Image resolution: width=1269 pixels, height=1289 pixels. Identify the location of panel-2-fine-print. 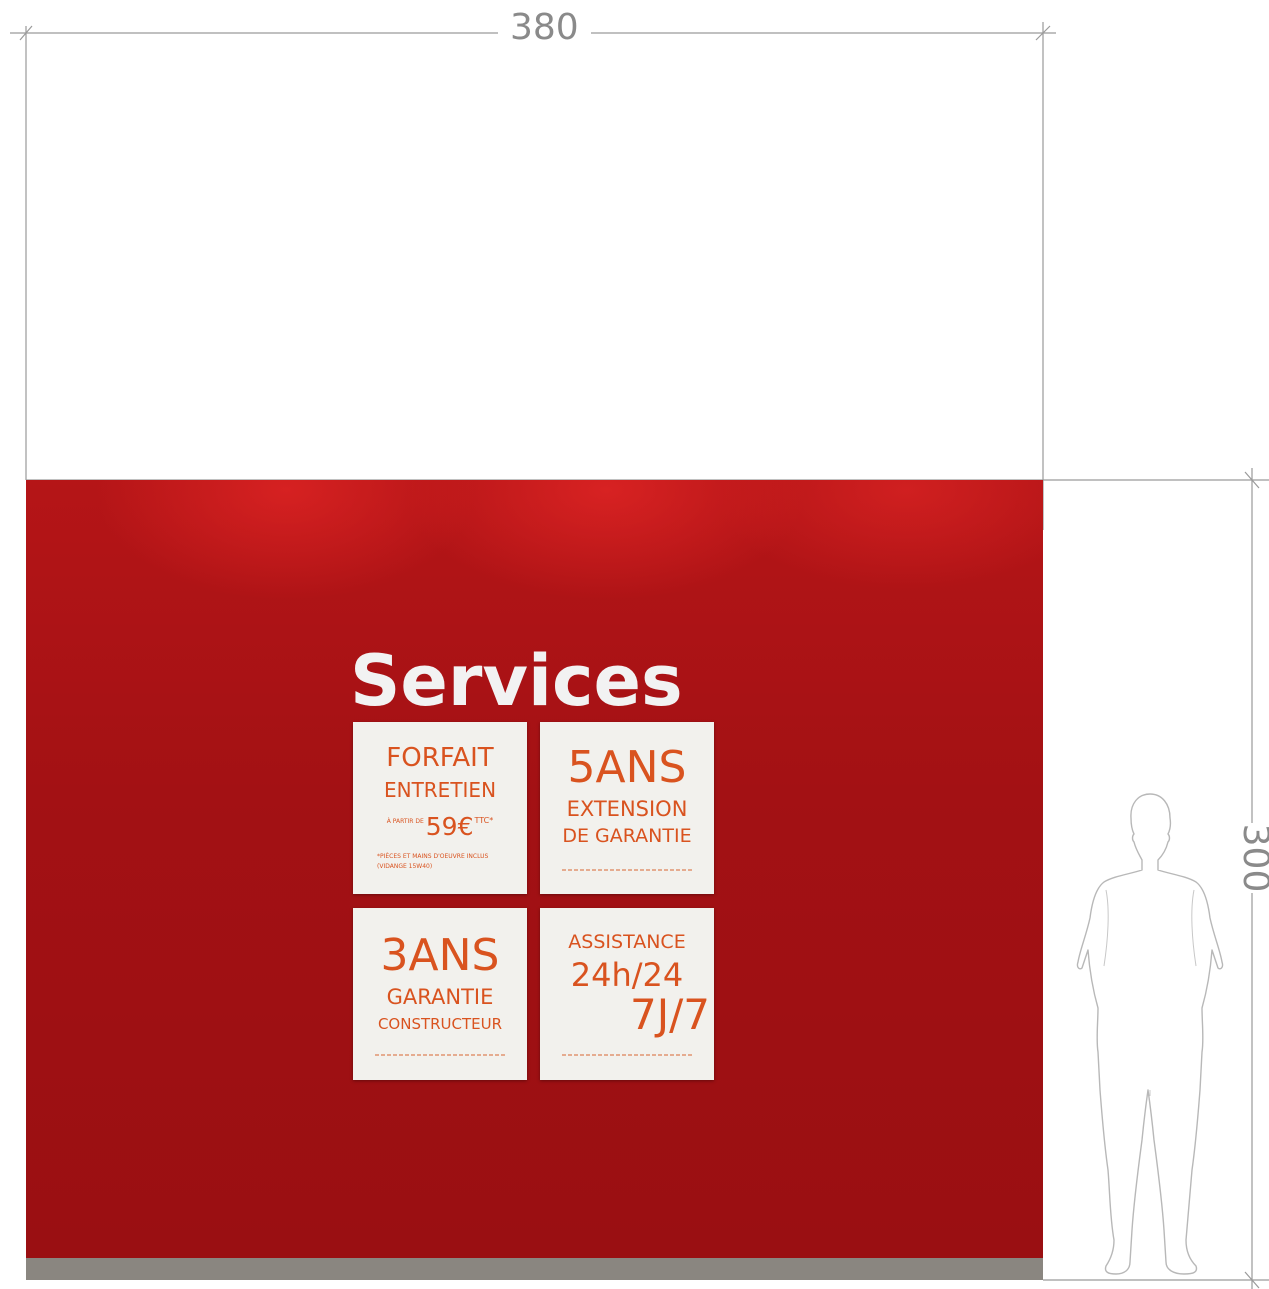
(627, 870).